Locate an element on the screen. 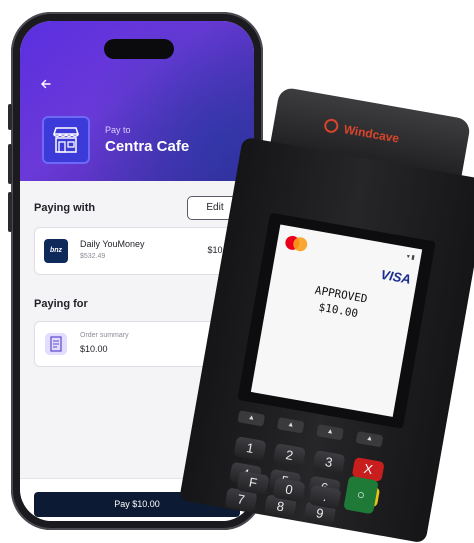 The image size is (474, 543). key-4: 4 is located at coordinates (245, 474).